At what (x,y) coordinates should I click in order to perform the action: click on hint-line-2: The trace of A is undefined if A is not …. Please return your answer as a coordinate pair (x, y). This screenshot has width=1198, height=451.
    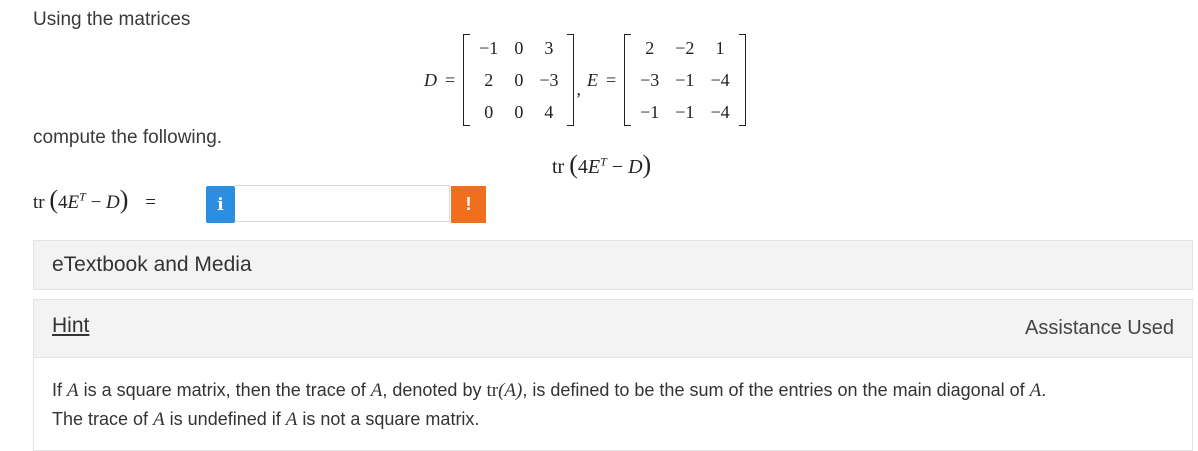
    Looking at the image, I should click on (612, 419).